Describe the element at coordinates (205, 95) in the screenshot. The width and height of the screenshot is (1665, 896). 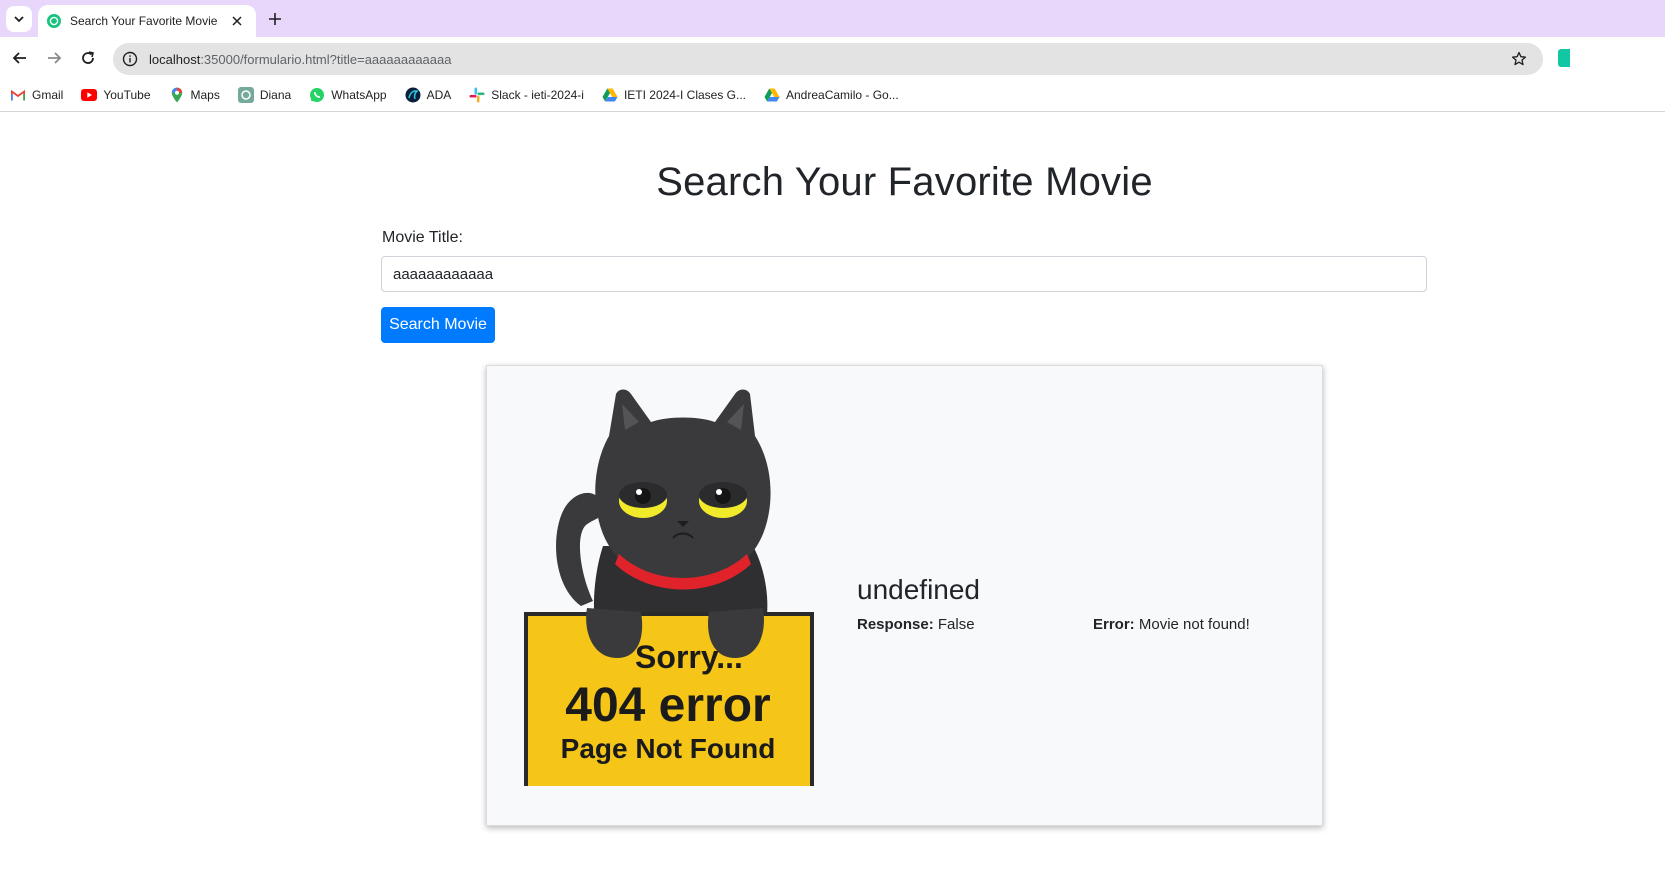
I see `bookmark-label: Maps` at that location.